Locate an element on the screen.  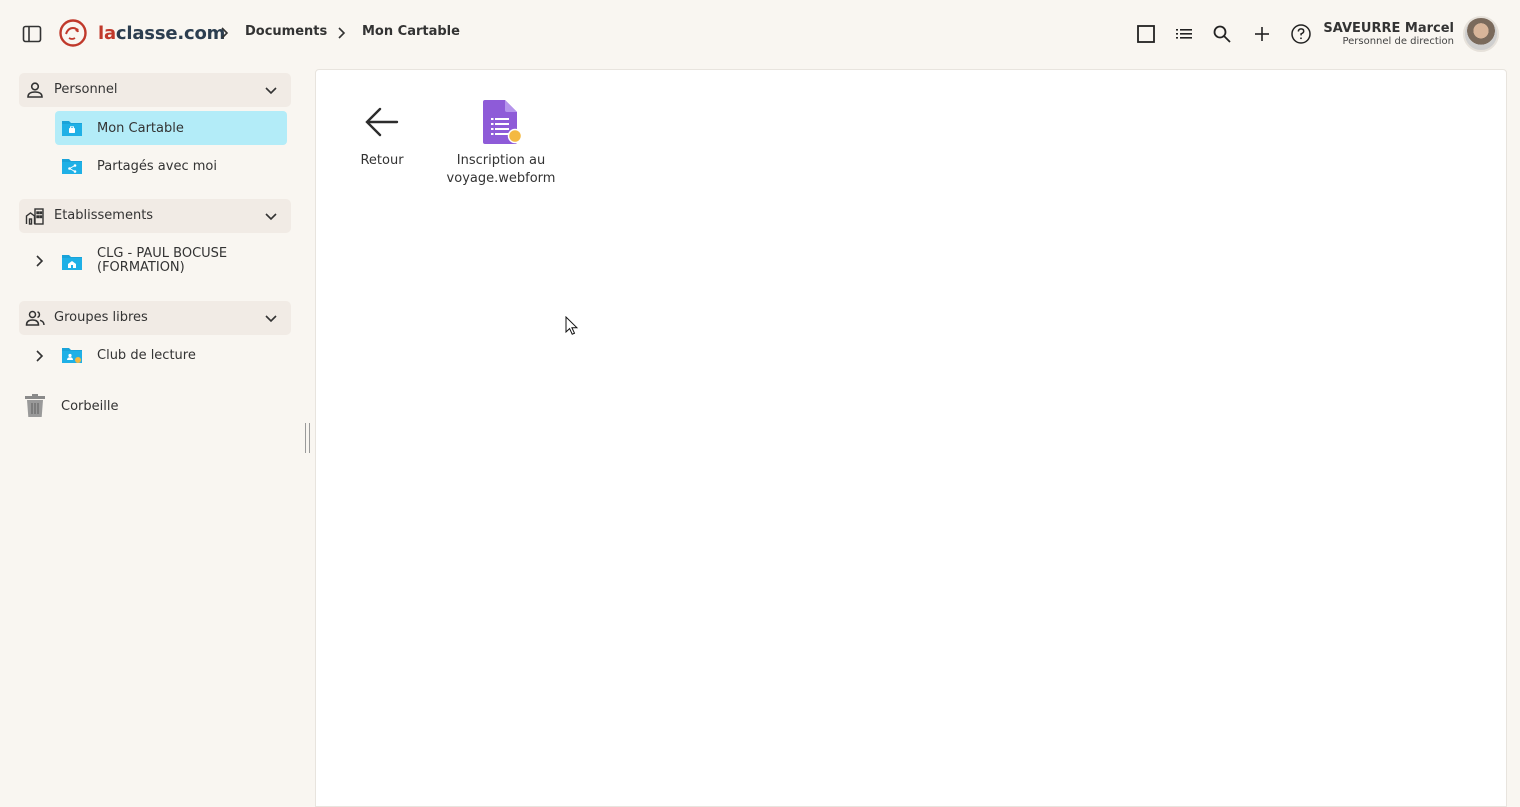
webform-icon is located at coordinates (503, 122).